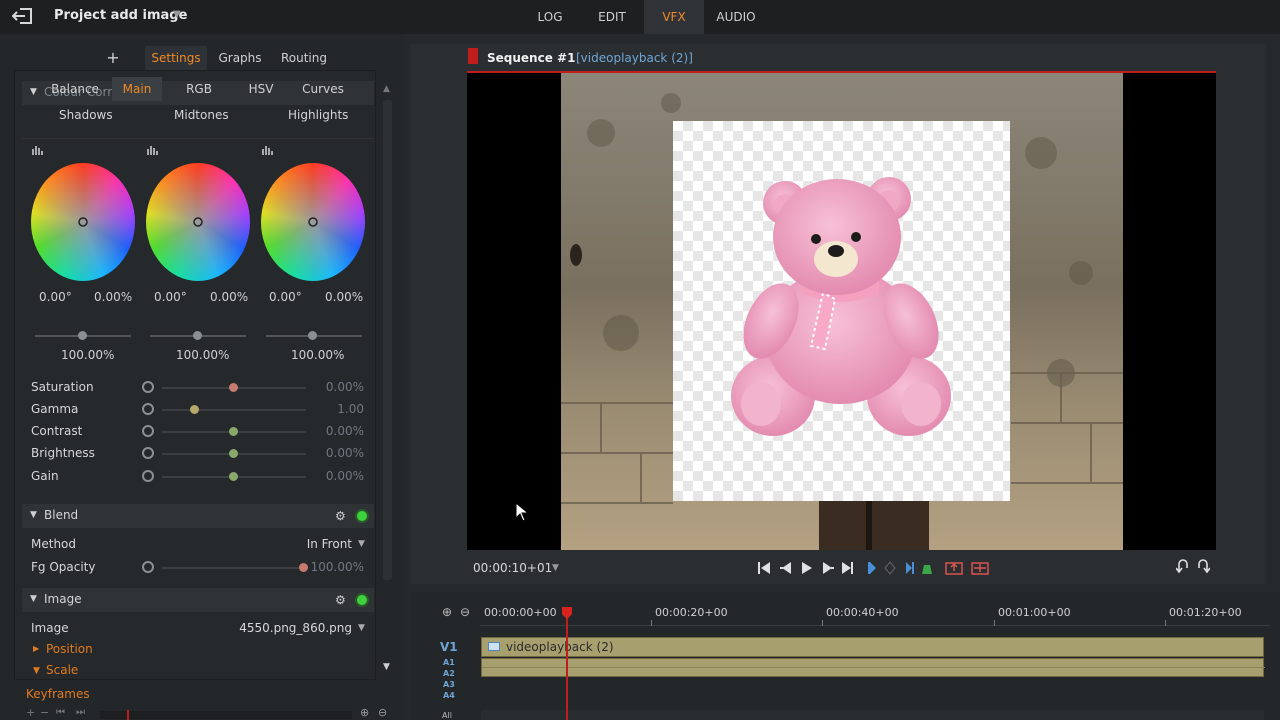 This screenshot has height=720, width=1280. I want to click on contrast-knob, so click(233, 431).